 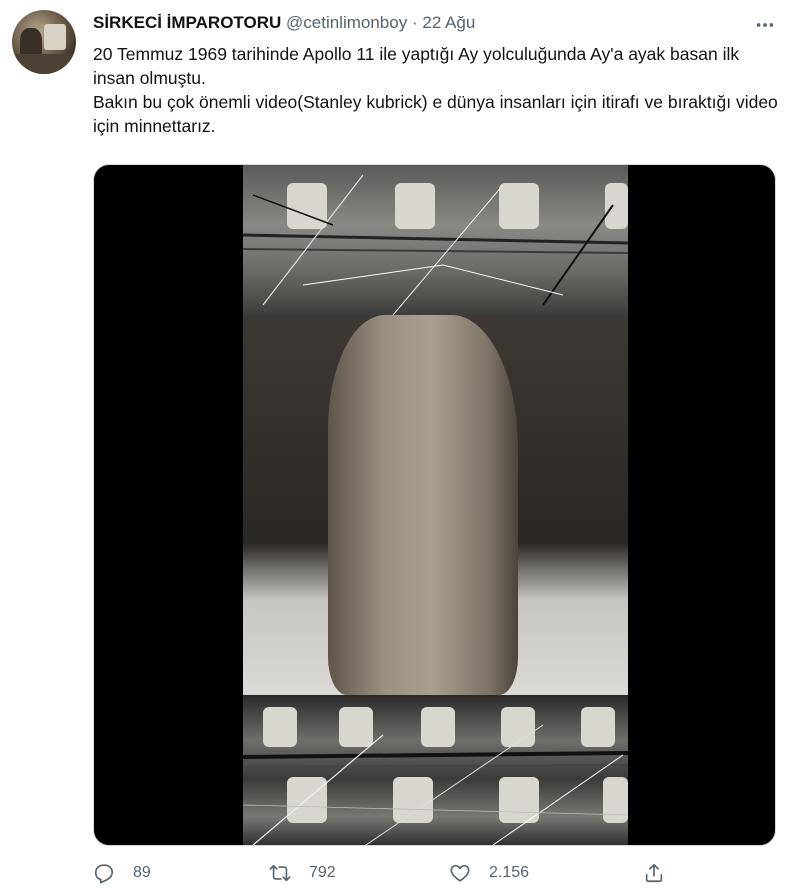 What do you see at coordinates (460, 873) in the screenshot?
I see `heart-icon` at bounding box center [460, 873].